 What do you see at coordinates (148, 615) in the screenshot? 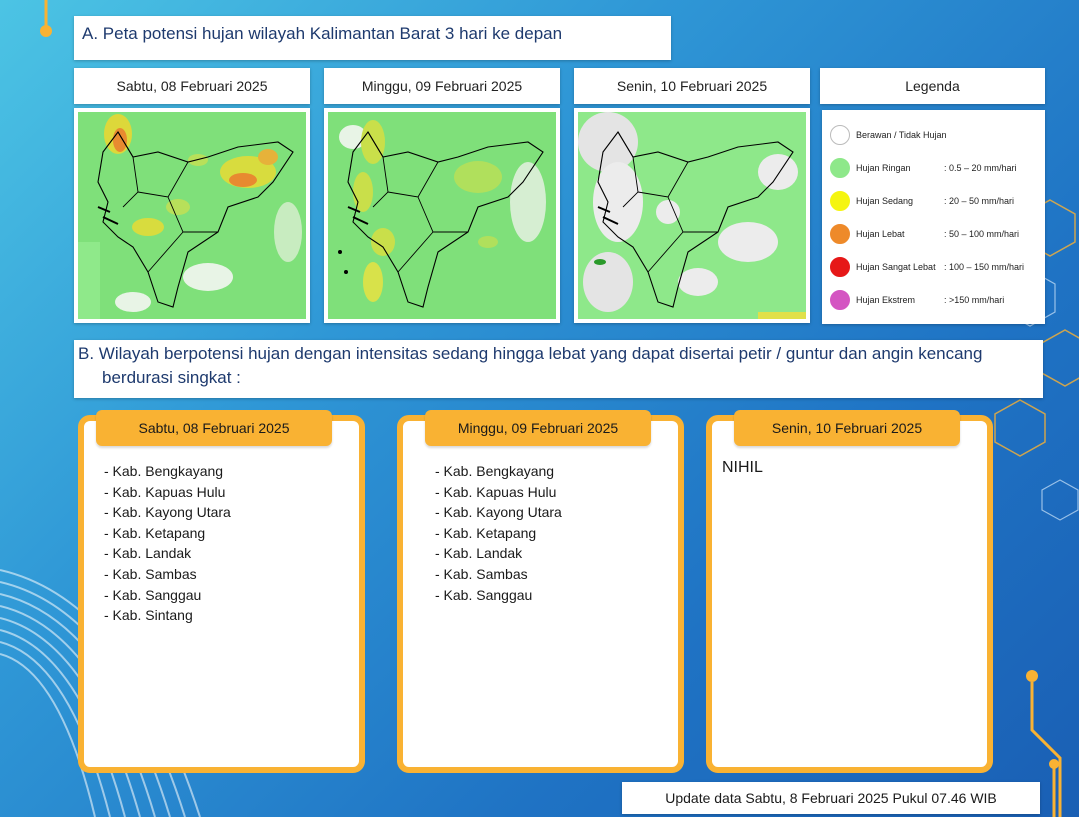
I see `list-item: - Kab. Sintang` at bounding box center [148, 615].